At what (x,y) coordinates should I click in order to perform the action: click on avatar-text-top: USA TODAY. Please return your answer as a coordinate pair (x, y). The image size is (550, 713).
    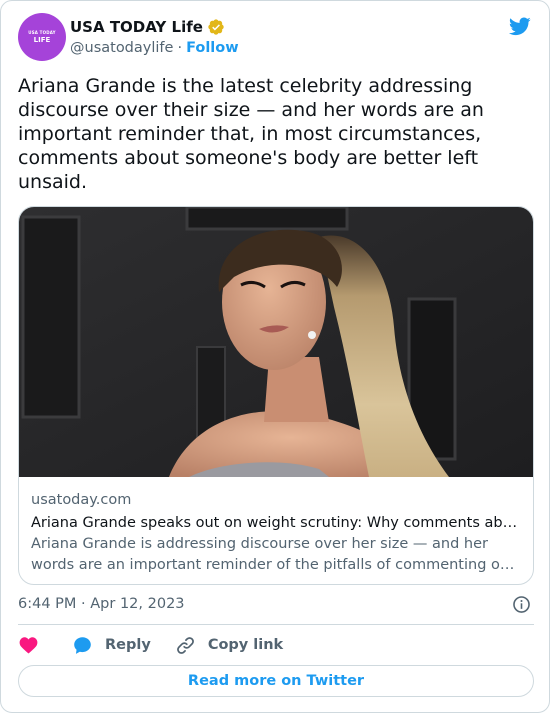
    Looking at the image, I should click on (42, 32).